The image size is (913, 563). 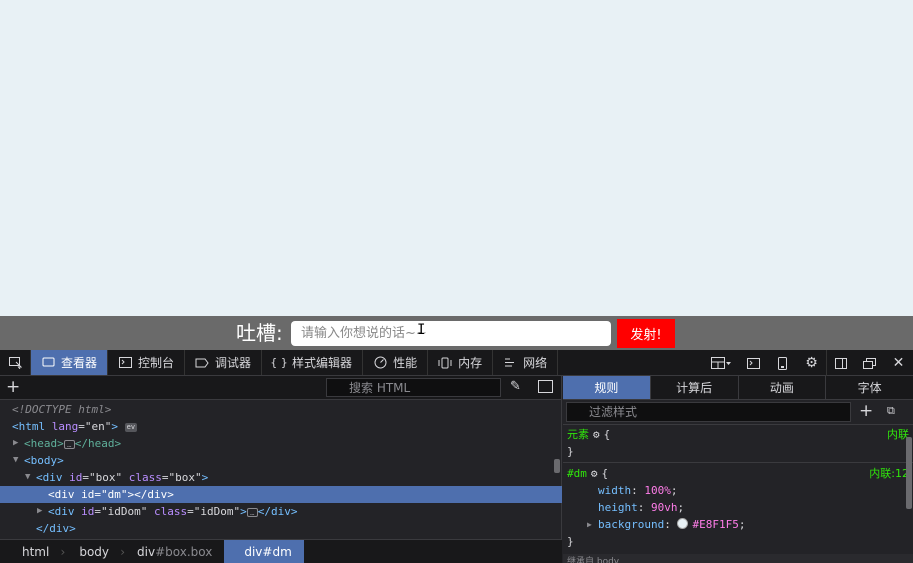 I want to click on tab-debugger: 调试器, so click(x=224, y=362).